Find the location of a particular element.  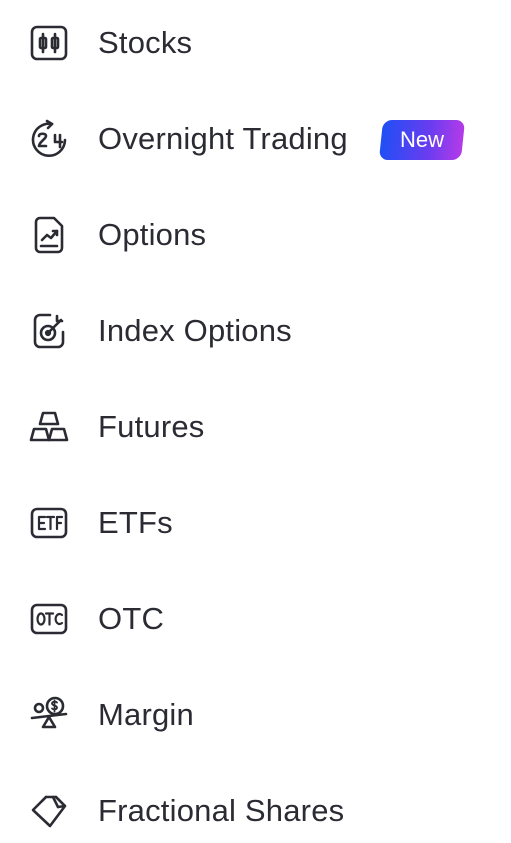

target-arrow-icon is located at coordinates (49, 331).